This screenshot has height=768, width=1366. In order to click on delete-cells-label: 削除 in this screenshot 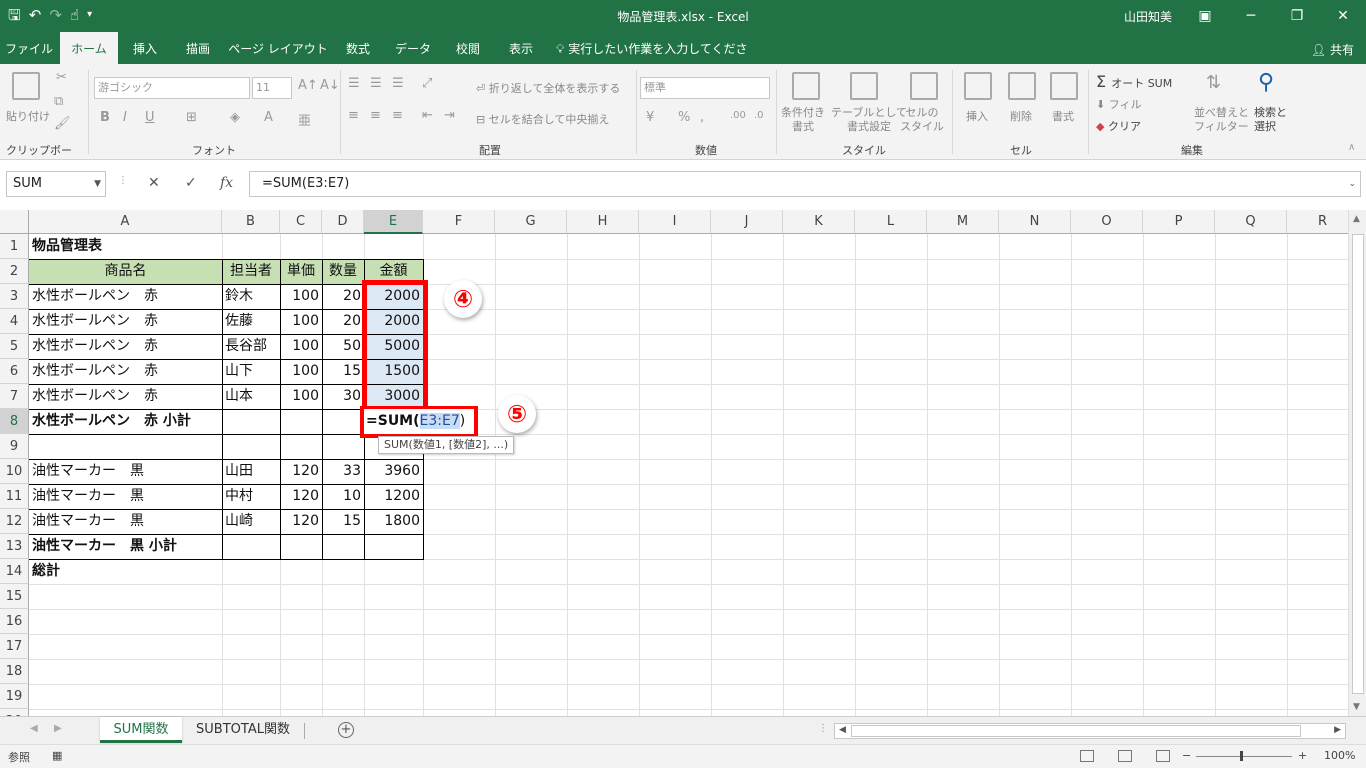, I will do `click(1021, 116)`.